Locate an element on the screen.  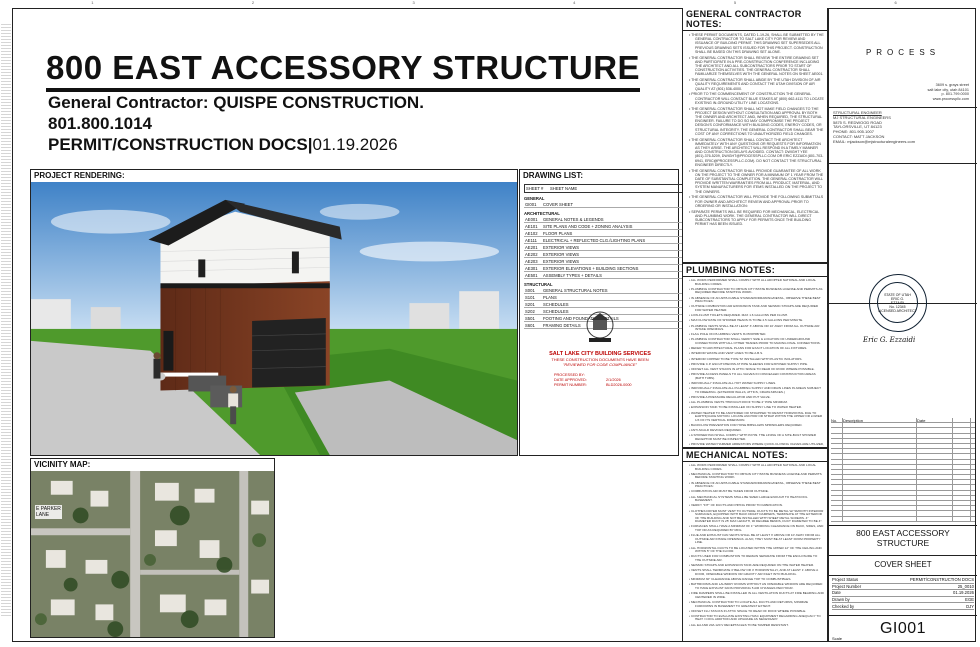
city-seal-icon is located at coordinates (600, 326).